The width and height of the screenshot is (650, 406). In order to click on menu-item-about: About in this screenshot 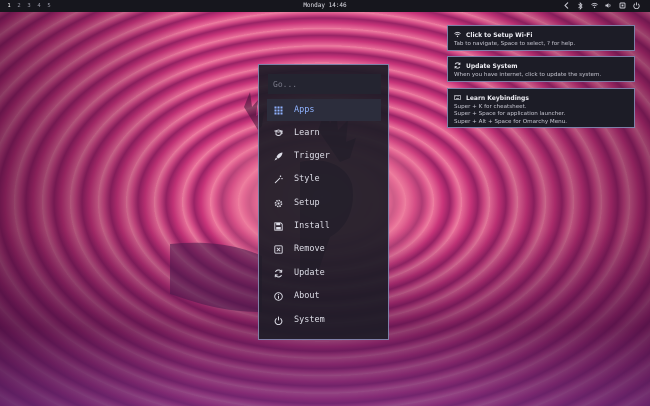, I will do `click(324, 296)`.